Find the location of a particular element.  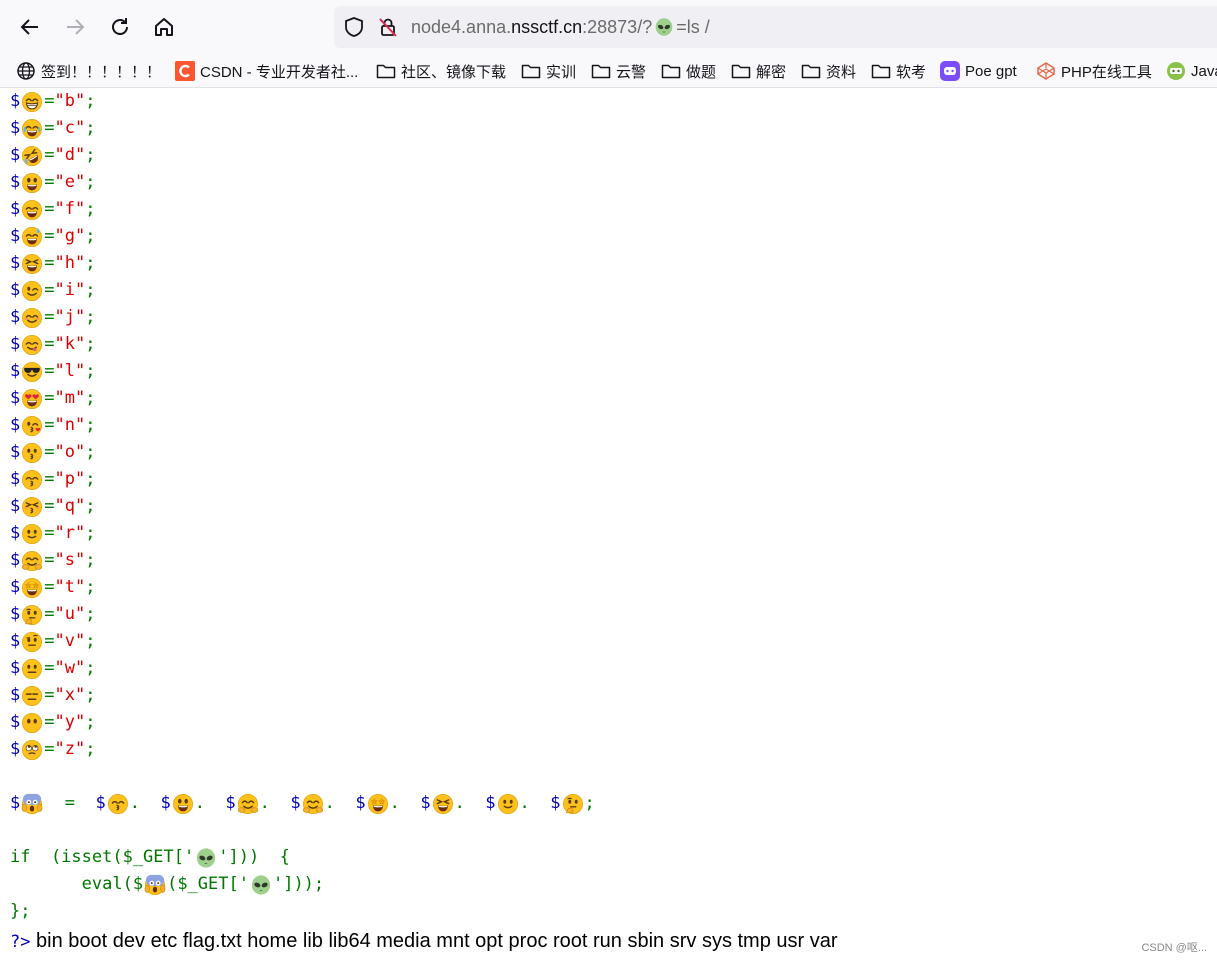

bookmark-java: Java is located at coordinates (1191, 71).